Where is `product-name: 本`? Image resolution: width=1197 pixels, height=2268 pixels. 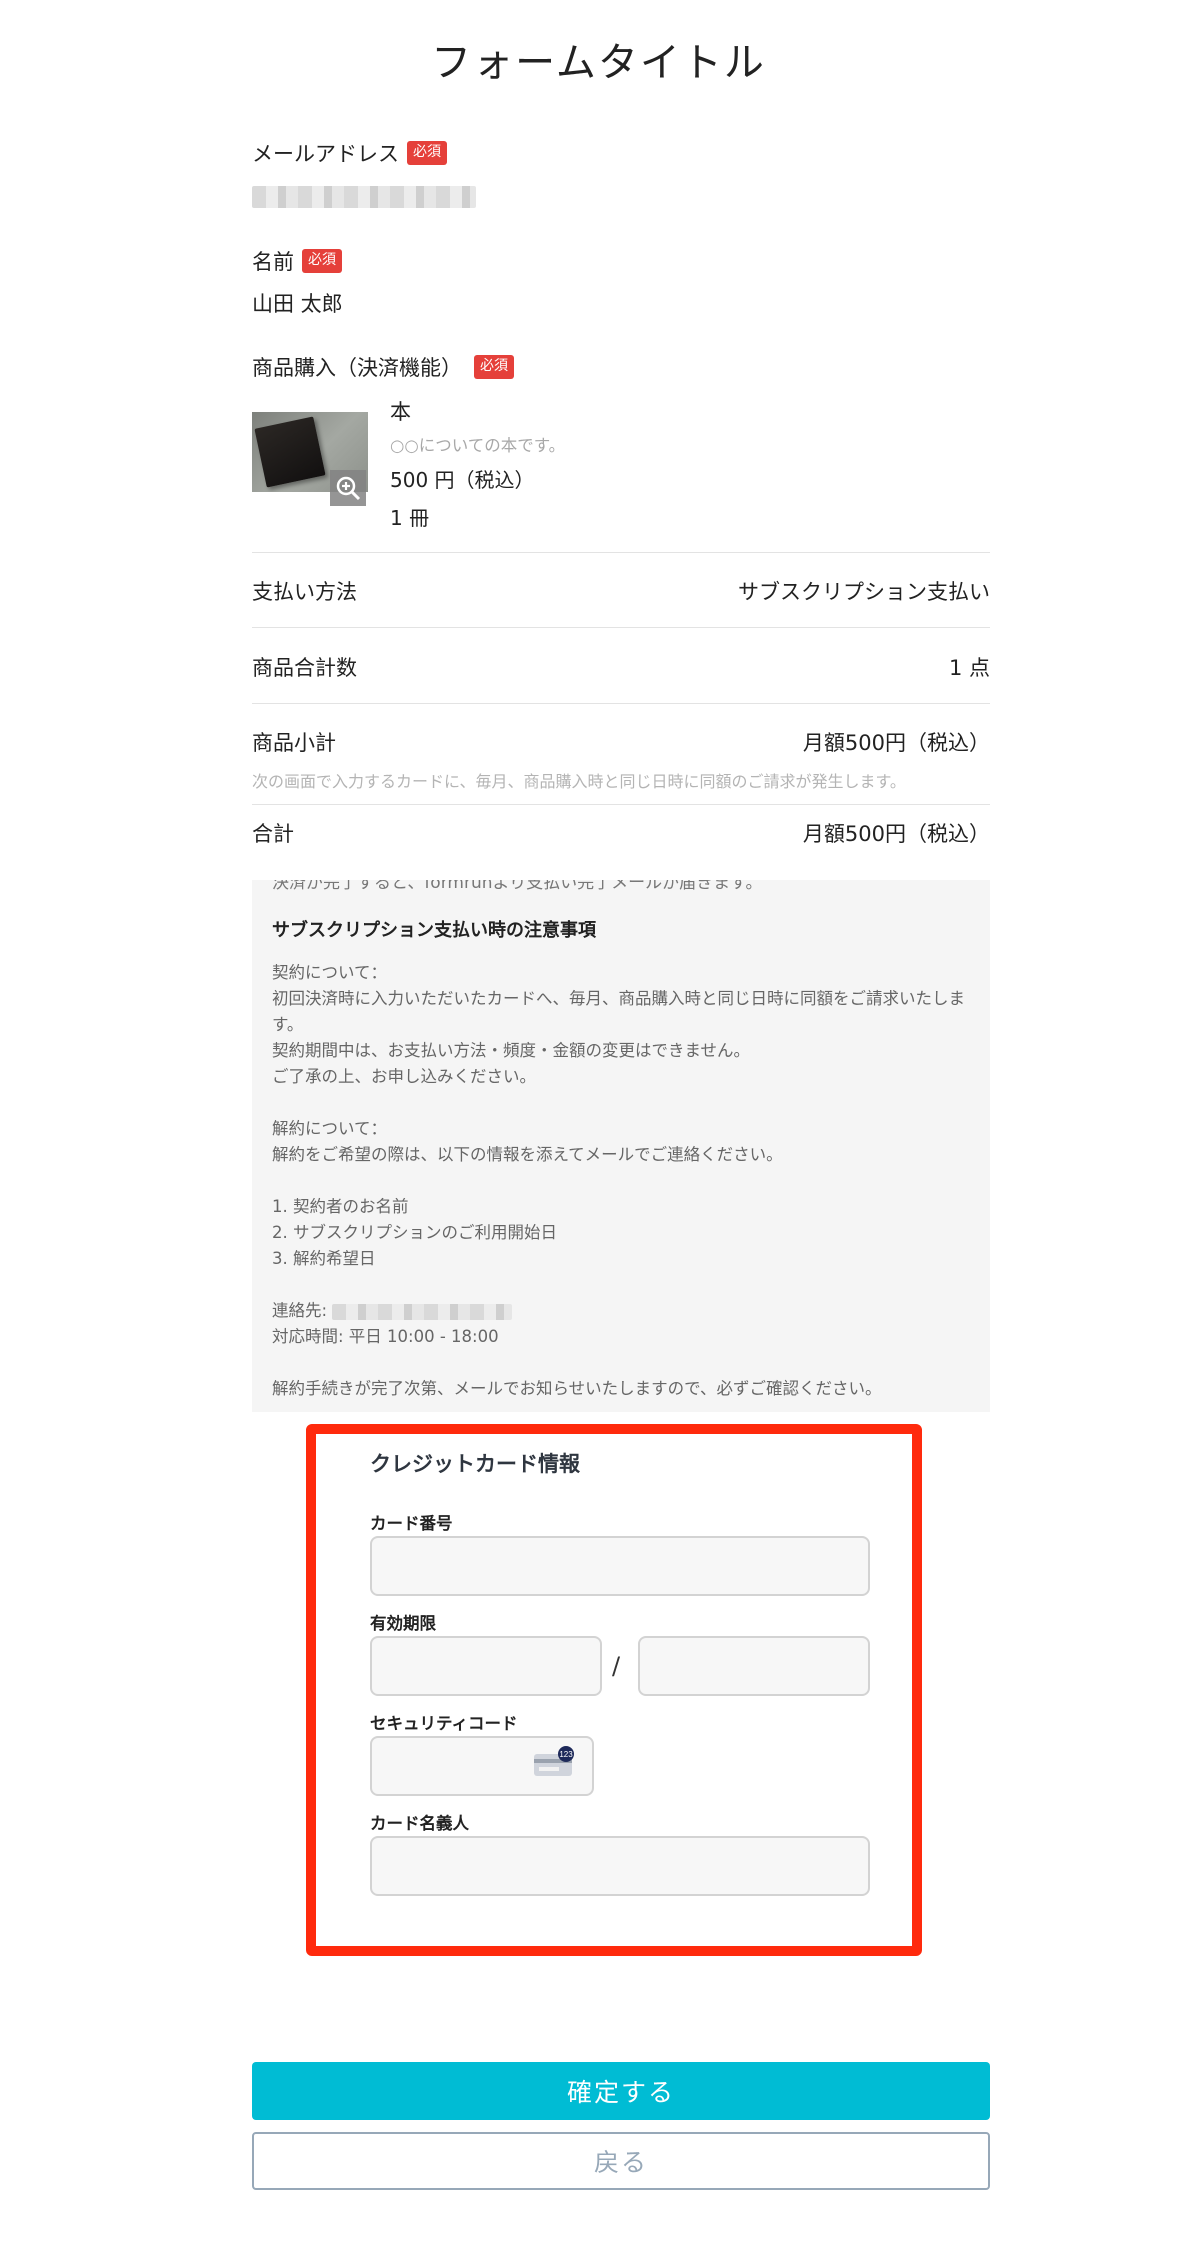
product-name: 本 is located at coordinates (400, 412).